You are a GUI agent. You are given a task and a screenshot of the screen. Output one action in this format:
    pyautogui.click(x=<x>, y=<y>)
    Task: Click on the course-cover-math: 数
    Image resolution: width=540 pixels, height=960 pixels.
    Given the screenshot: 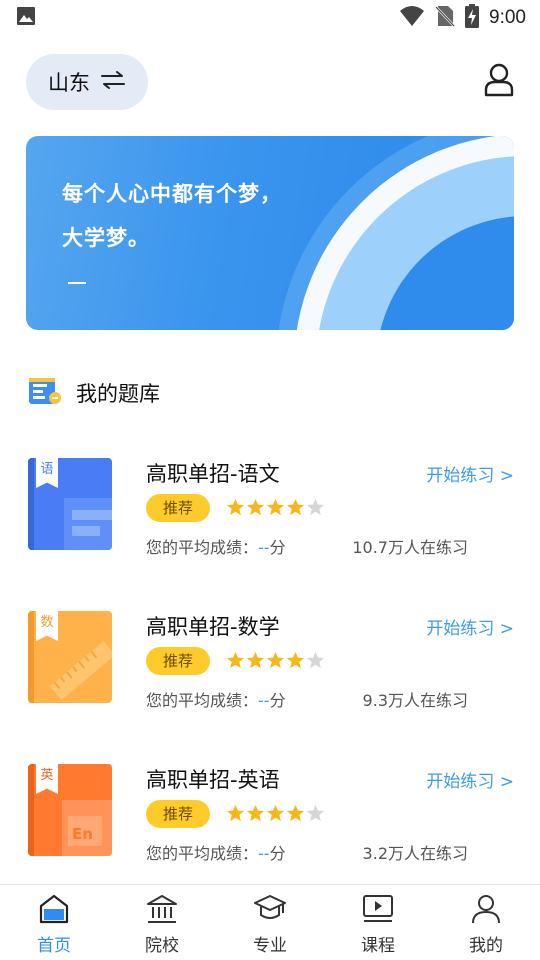 What is the action you would take?
    pyautogui.click(x=70, y=657)
    